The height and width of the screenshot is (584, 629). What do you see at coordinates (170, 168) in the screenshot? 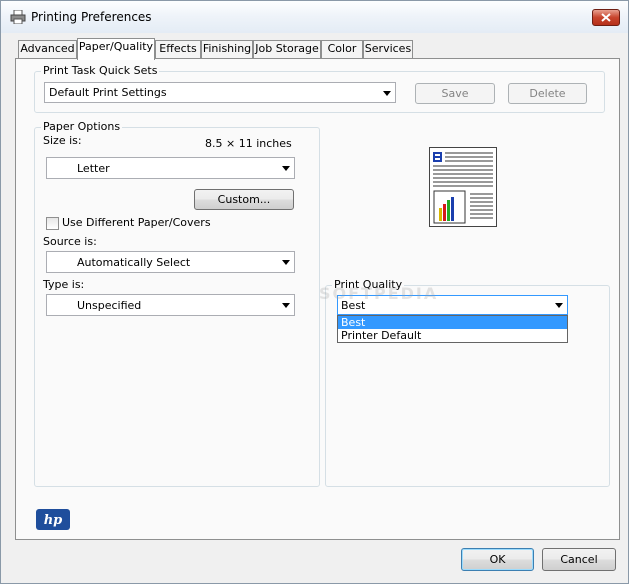
I see `paper-size-select: Letter` at bounding box center [170, 168].